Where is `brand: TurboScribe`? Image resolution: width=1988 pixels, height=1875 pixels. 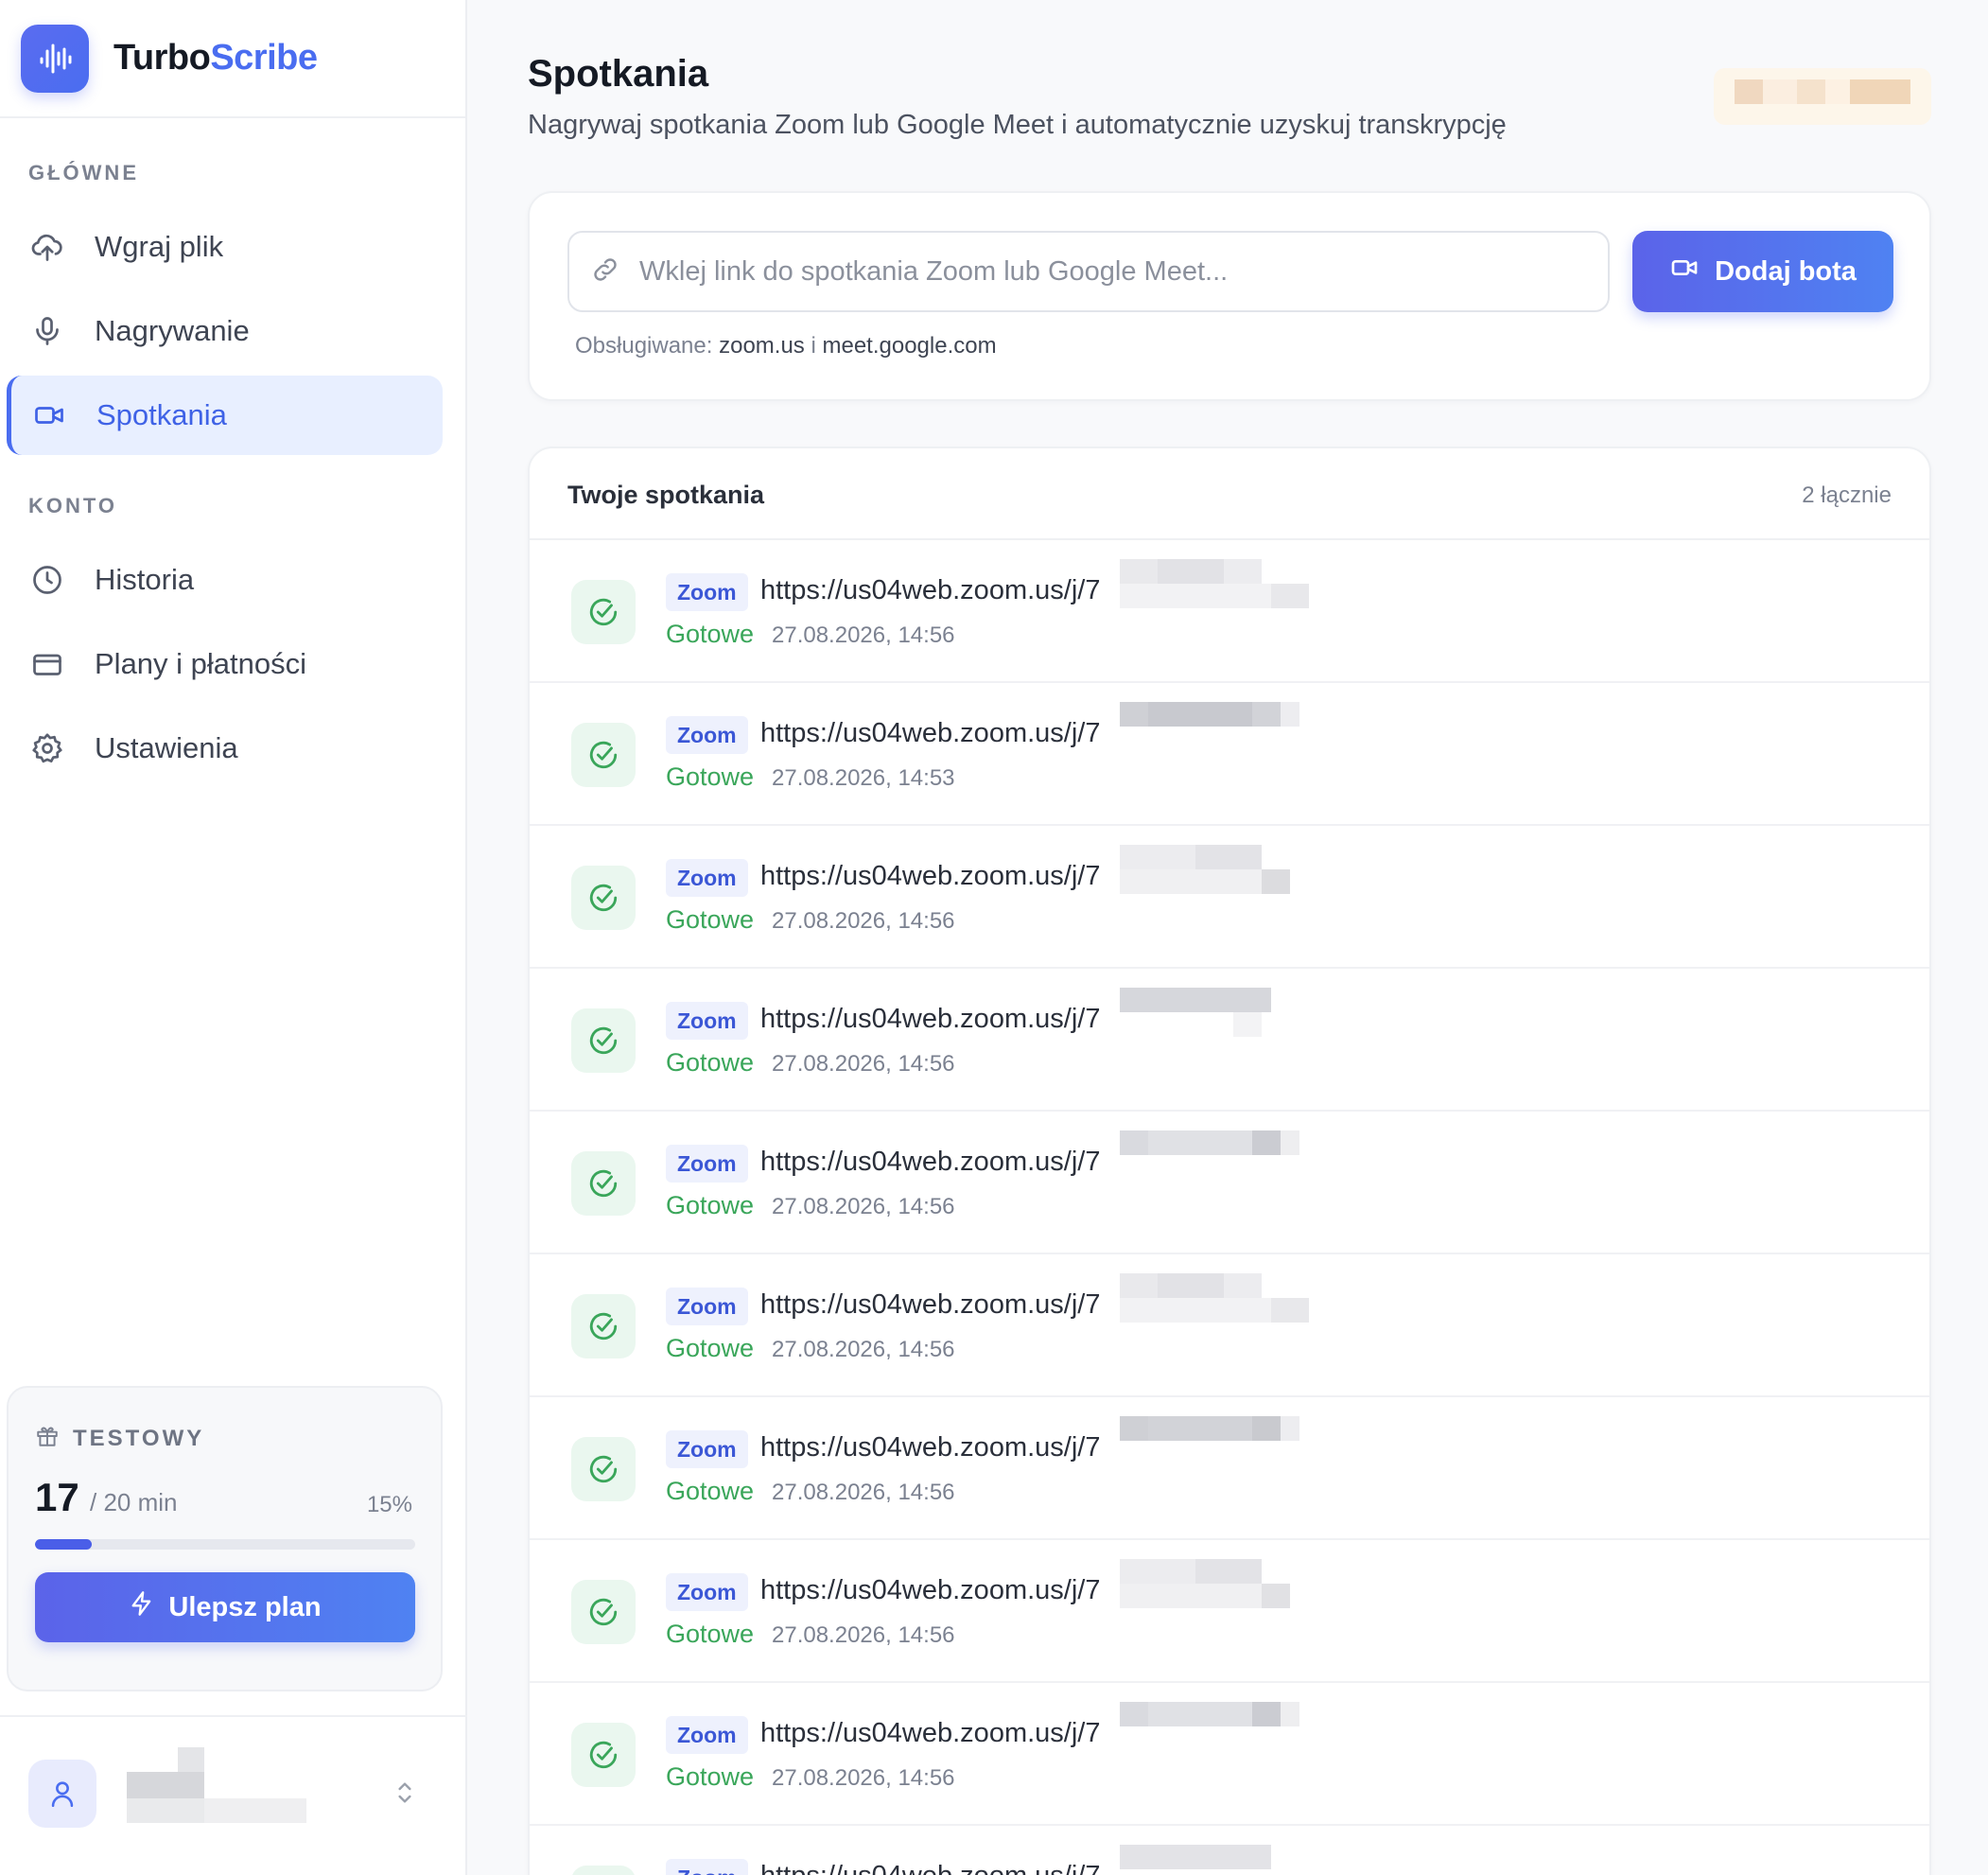
brand: TurboScribe is located at coordinates (232, 59).